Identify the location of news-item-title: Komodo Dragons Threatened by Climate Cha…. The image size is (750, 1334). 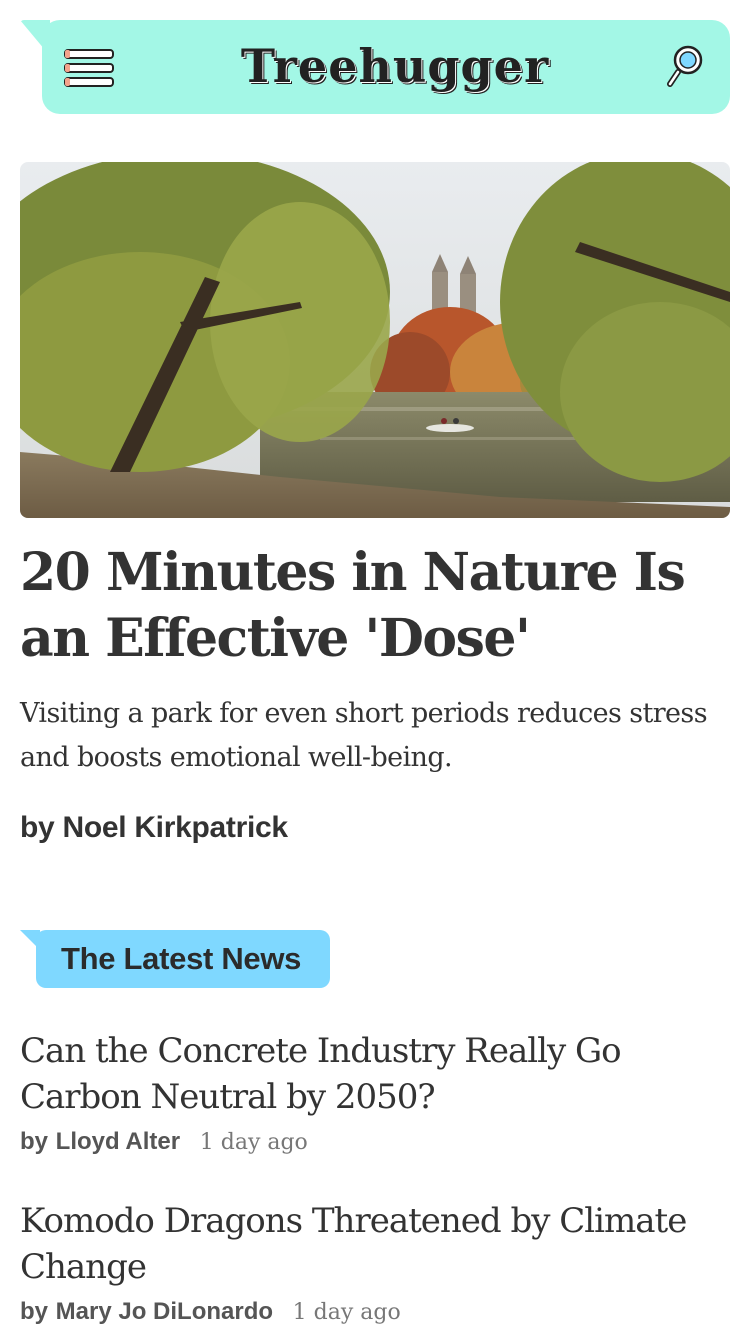
(375, 1244).